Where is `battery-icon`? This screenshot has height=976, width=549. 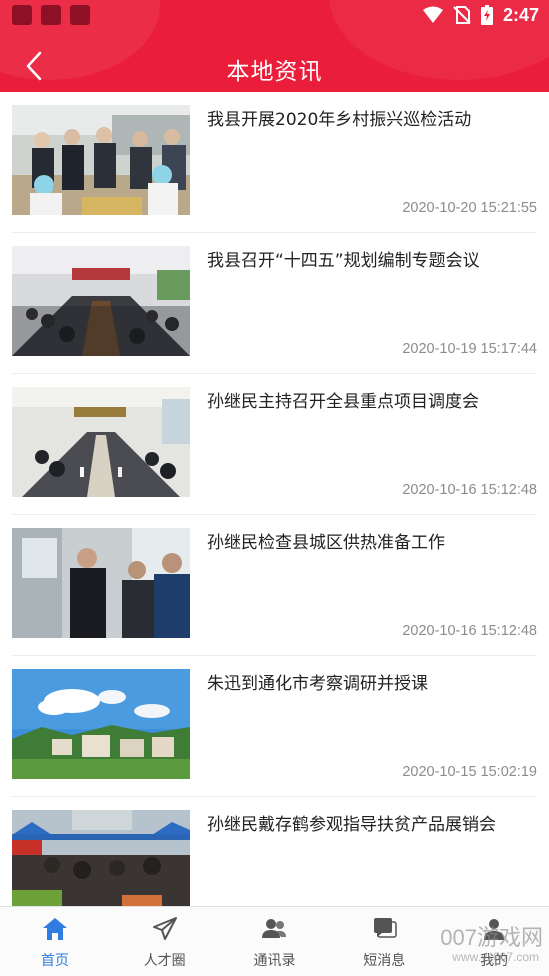 battery-icon is located at coordinates (486, 15).